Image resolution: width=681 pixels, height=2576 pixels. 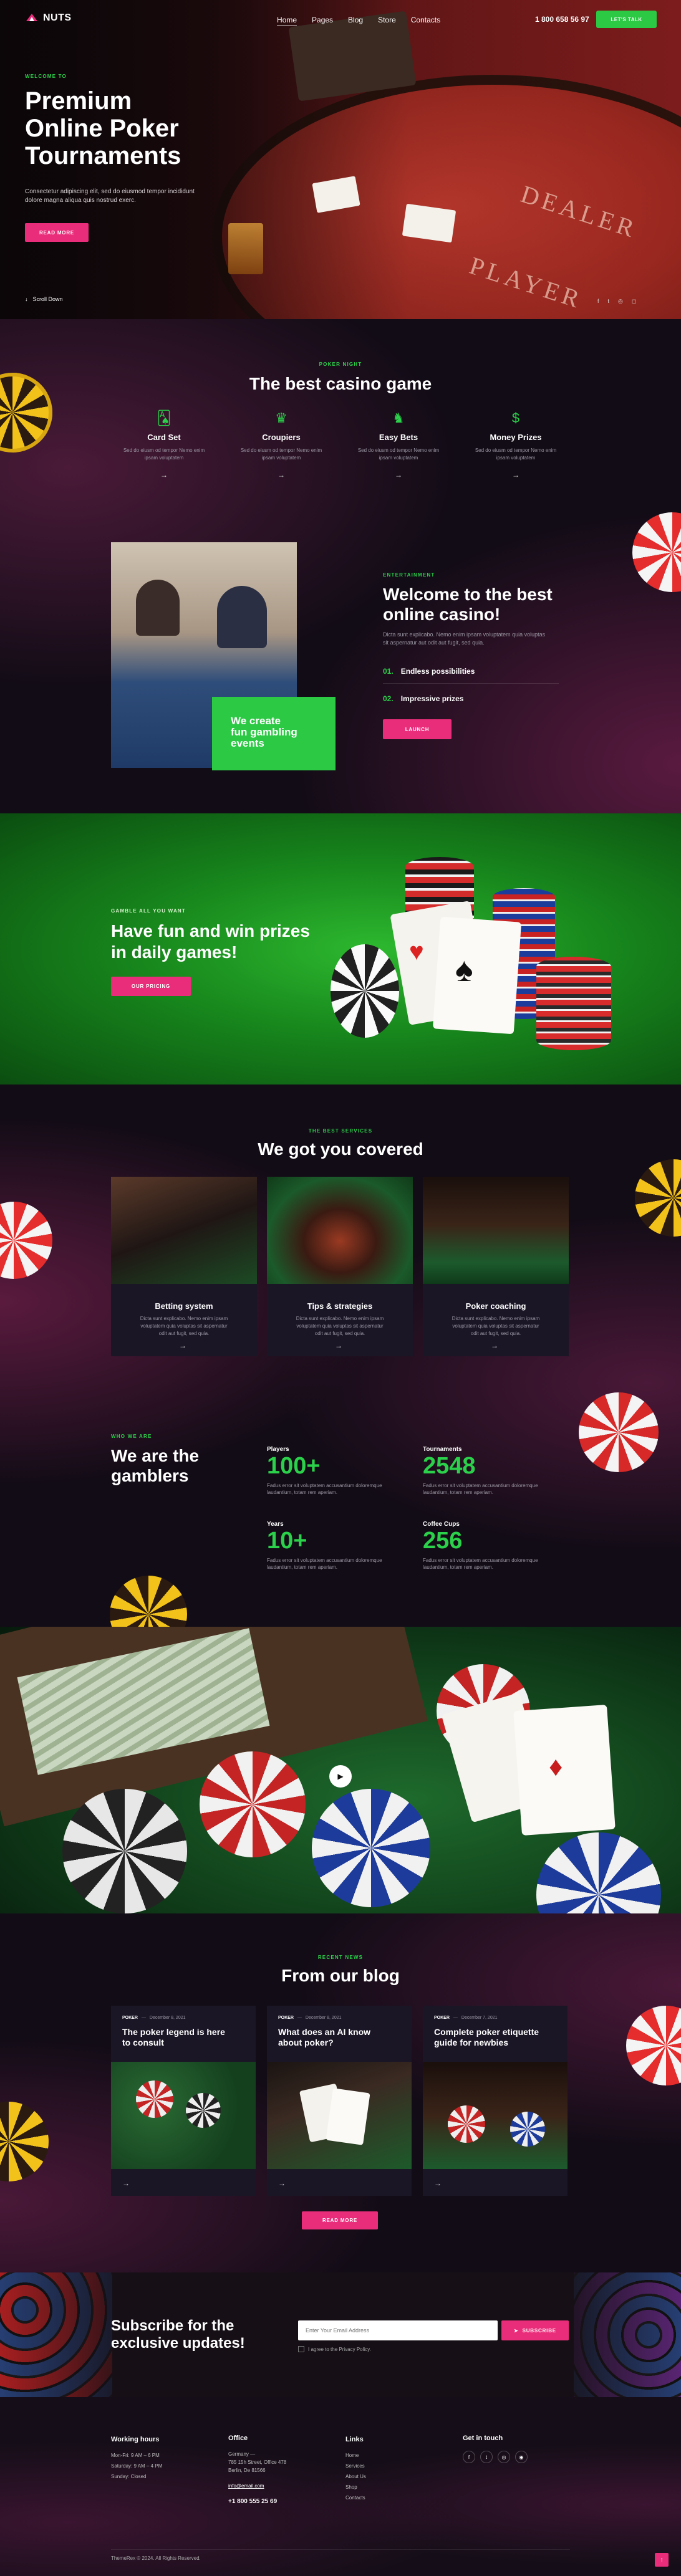 I want to click on hero-read-more-button: READ MORE, so click(x=57, y=232).